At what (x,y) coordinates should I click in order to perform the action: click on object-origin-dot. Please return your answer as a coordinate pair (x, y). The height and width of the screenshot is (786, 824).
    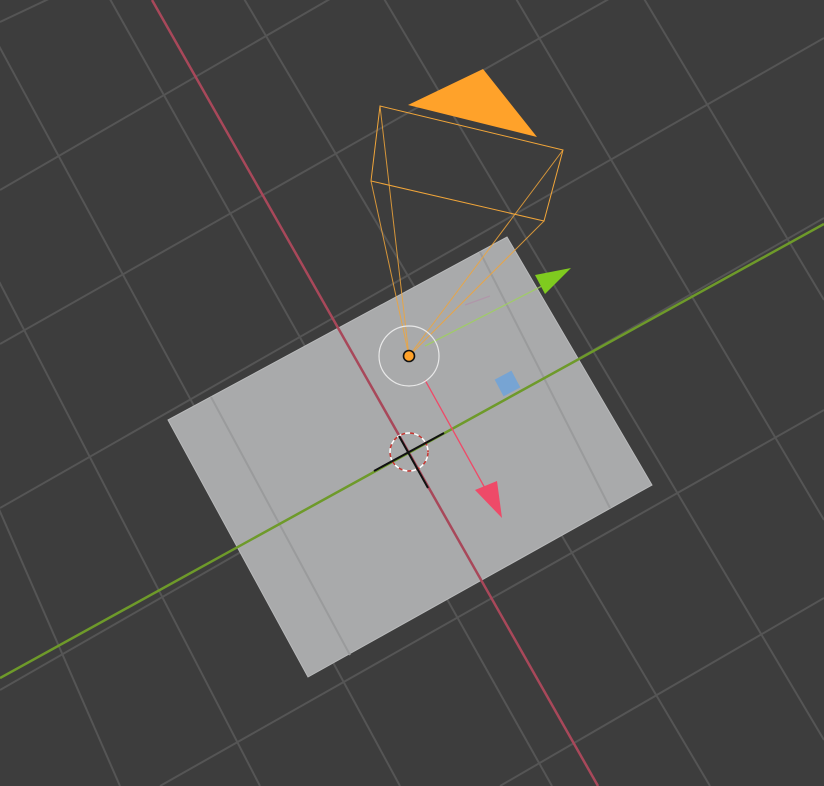
    Looking at the image, I should click on (409, 356).